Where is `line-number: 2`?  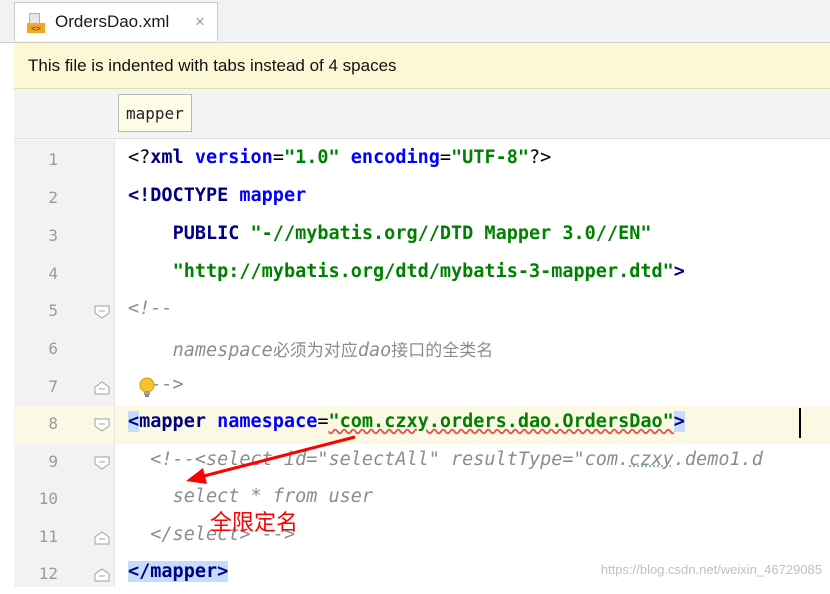 line-number: 2 is located at coordinates (53, 197).